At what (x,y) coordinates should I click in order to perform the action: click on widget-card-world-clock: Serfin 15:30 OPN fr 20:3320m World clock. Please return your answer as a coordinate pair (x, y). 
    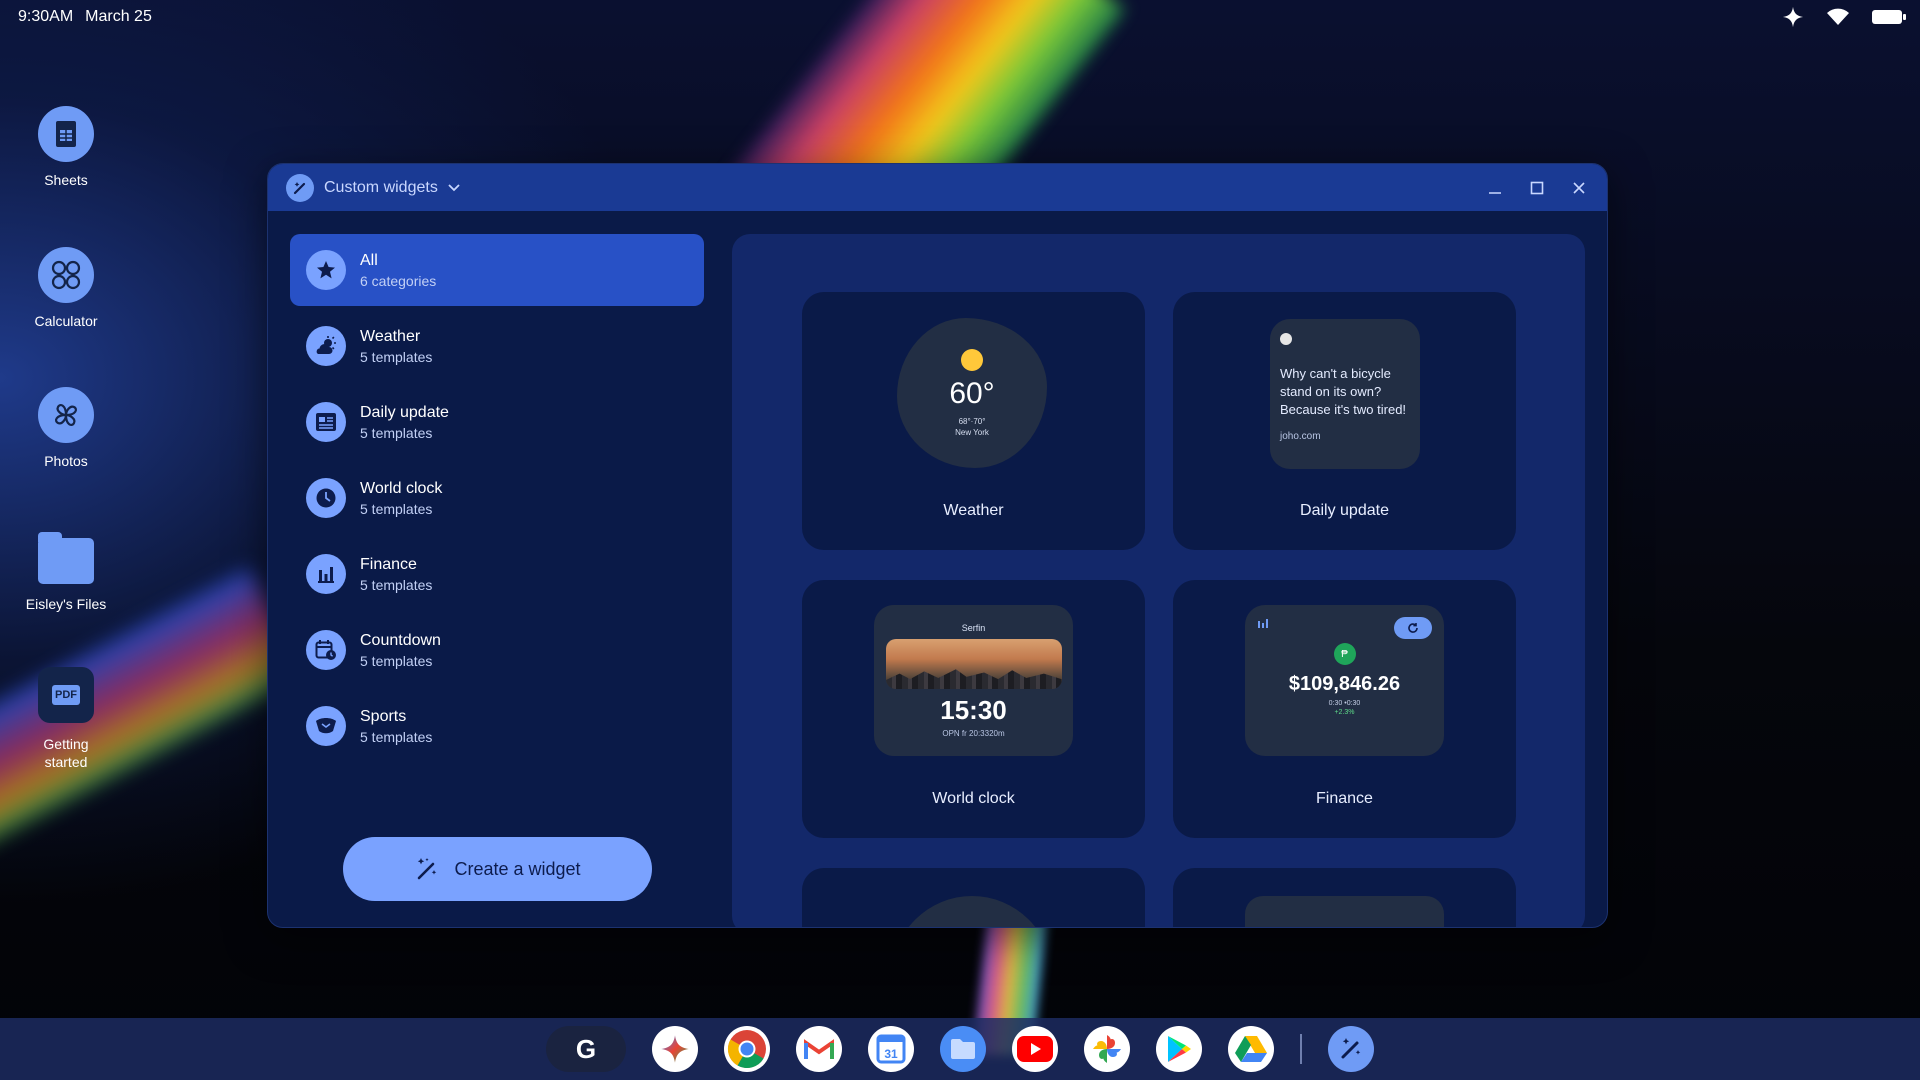
    Looking at the image, I should click on (973, 709).